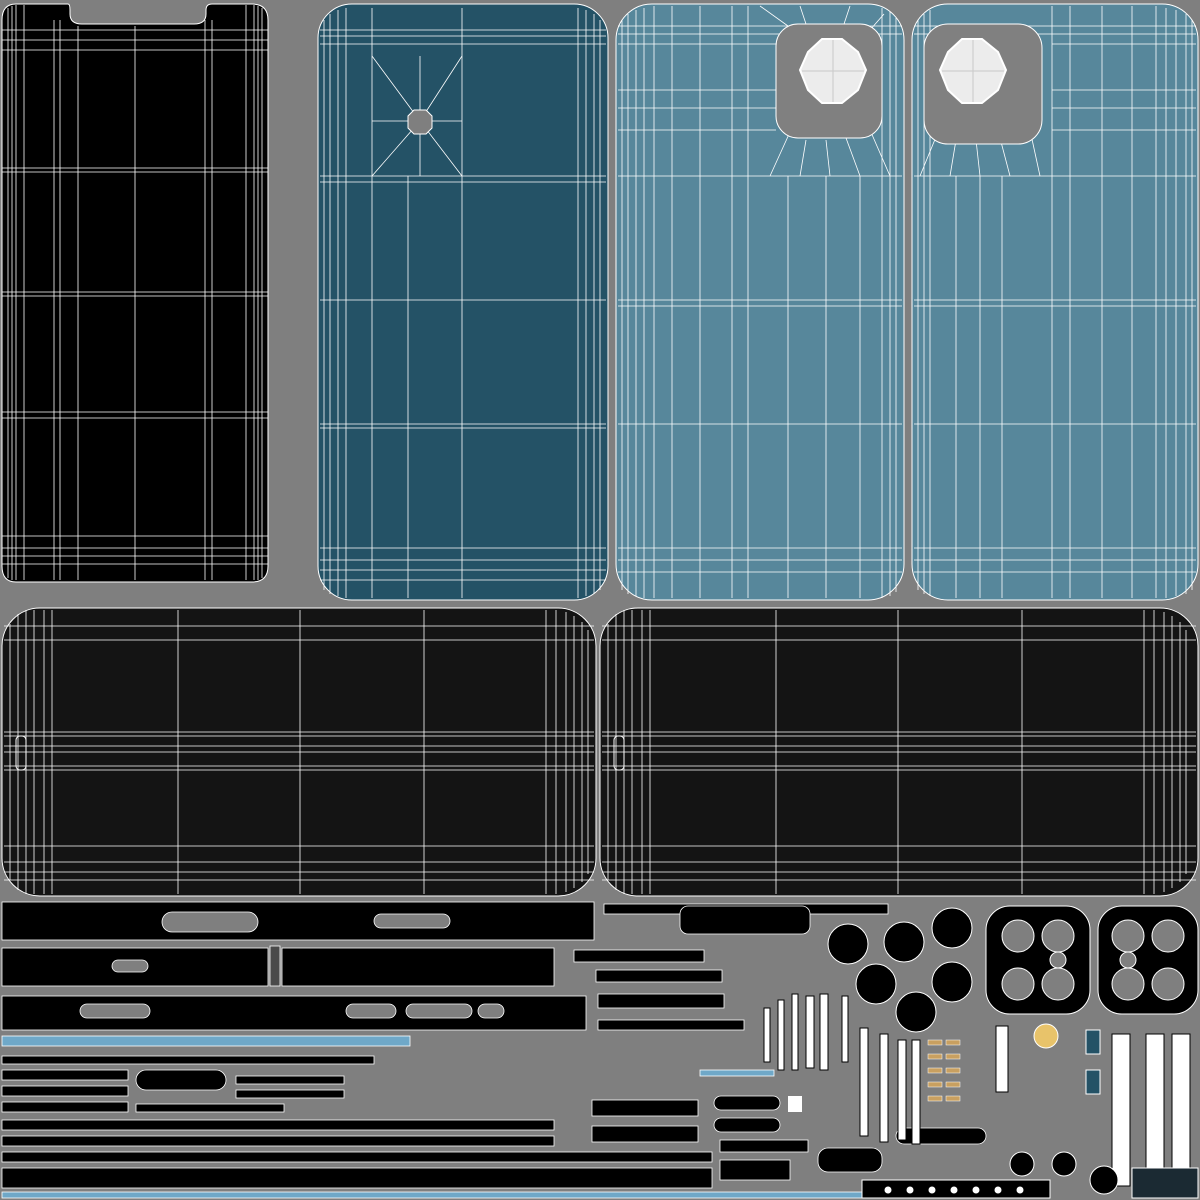  I want to click on camera-module-part-b-shell, so click(1148, 960).